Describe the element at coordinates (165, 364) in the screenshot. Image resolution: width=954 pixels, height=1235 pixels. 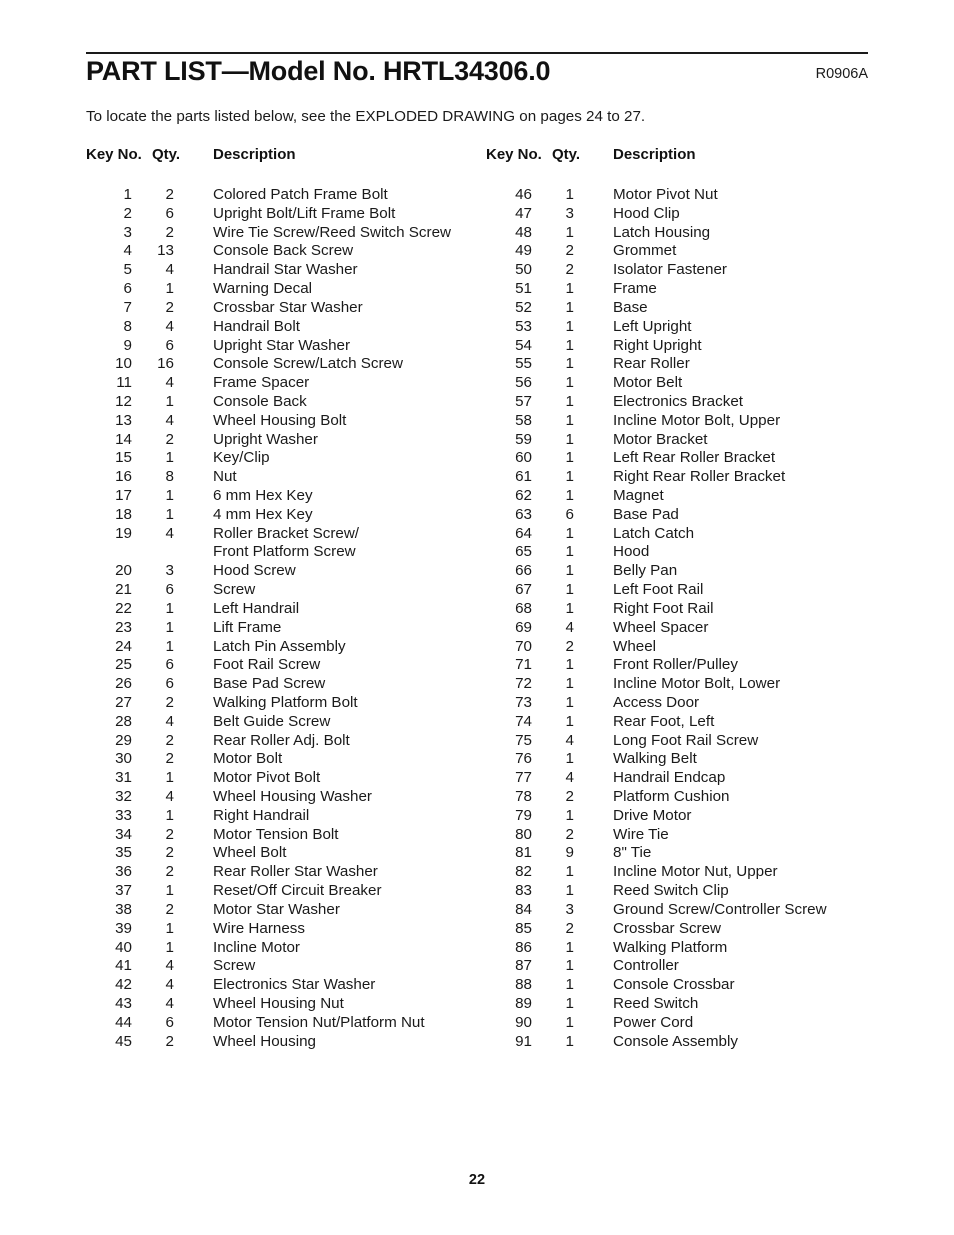
I see `cell-qty: 16` at that location.